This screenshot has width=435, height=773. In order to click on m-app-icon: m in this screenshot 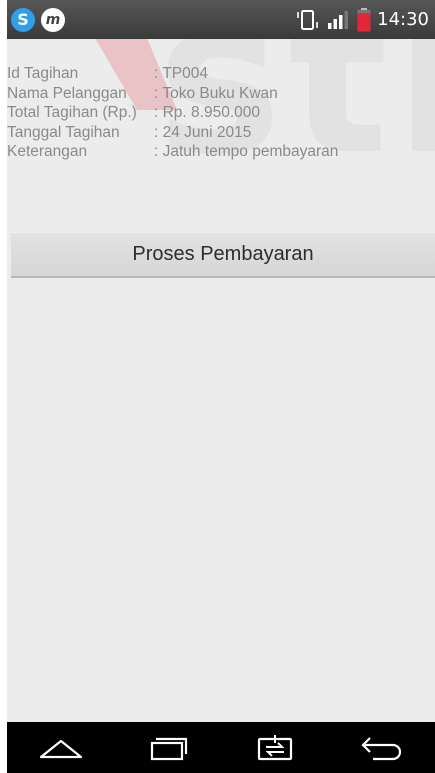, I will do `click(53, 19)`.